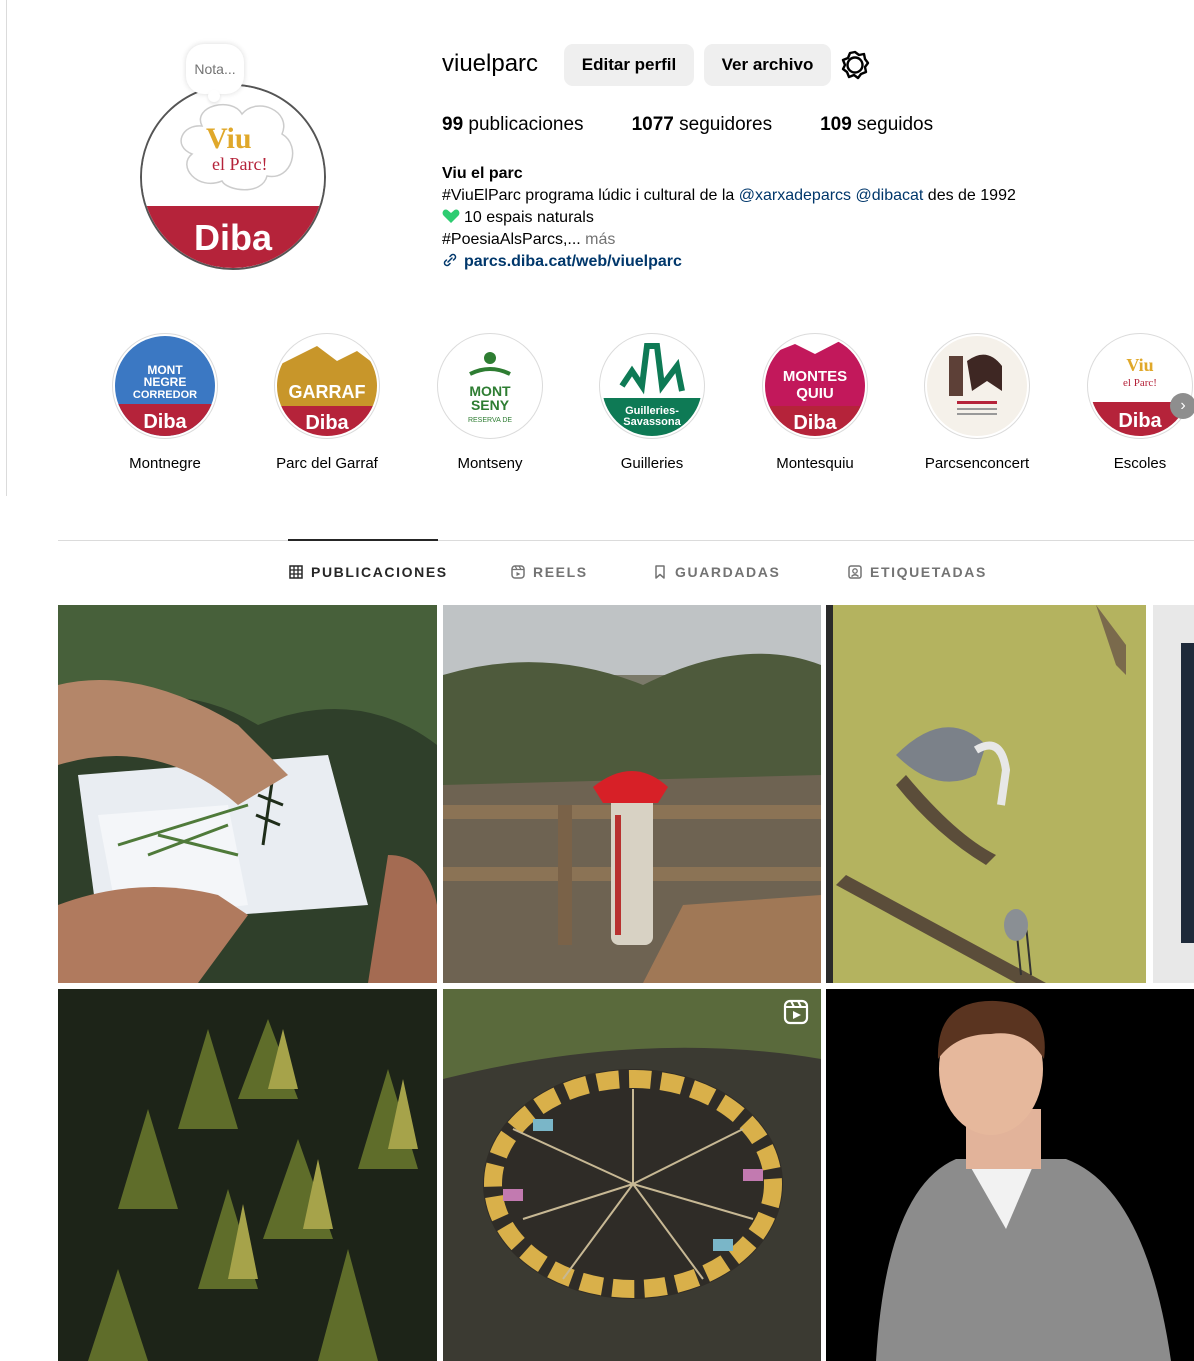 The width and height of the screenshot is (1194, 1361). Describe the element at coordinates (1139, 365) in the screenshot. I see `svg-text: Viu` at that location.